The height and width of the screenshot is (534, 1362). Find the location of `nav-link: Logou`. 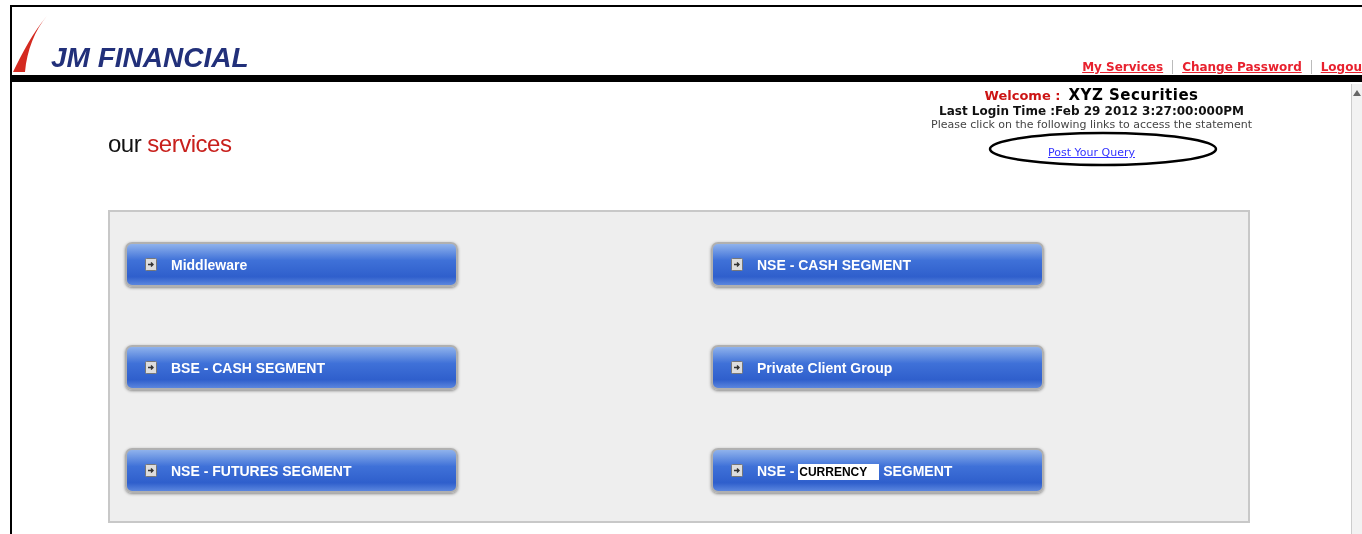

nav-link: Logou is located at coordinates (1341, 67).